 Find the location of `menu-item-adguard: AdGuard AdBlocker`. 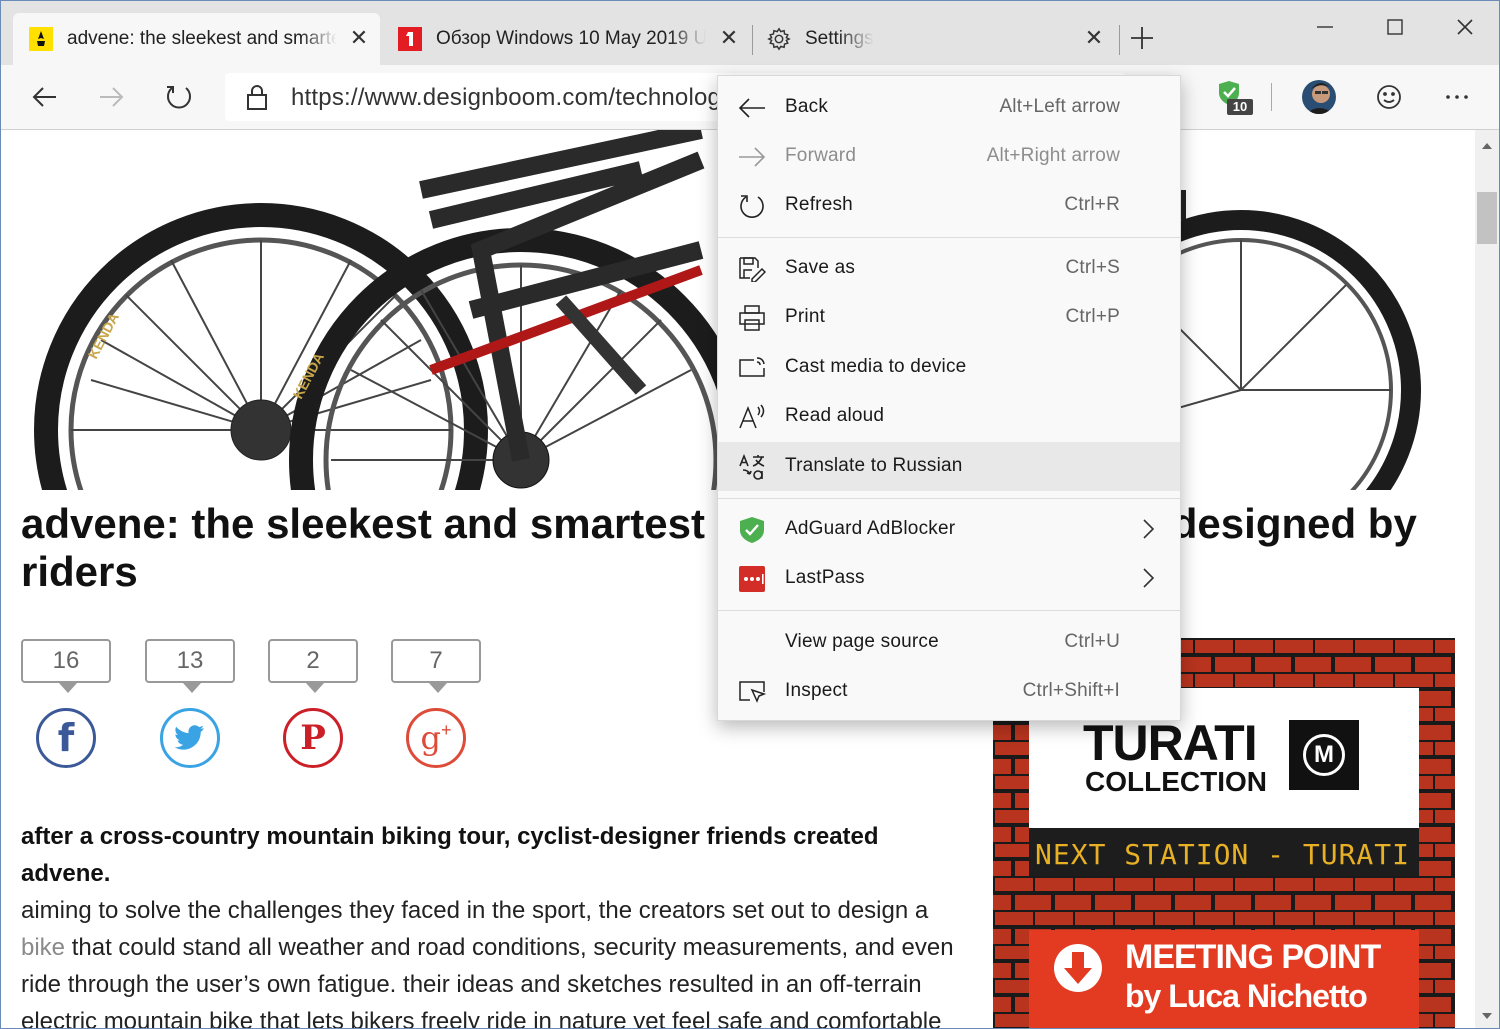

menu-item-adguard: AdGuard AdBlocker is located at coordinates (949, 529).